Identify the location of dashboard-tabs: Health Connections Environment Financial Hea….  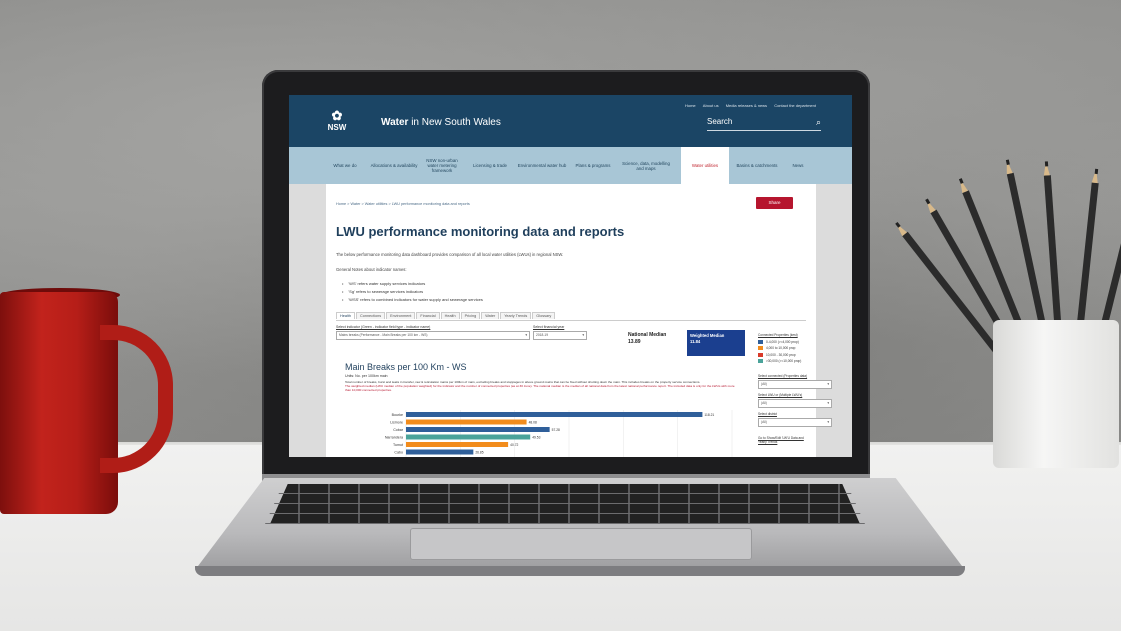
(571, 316).